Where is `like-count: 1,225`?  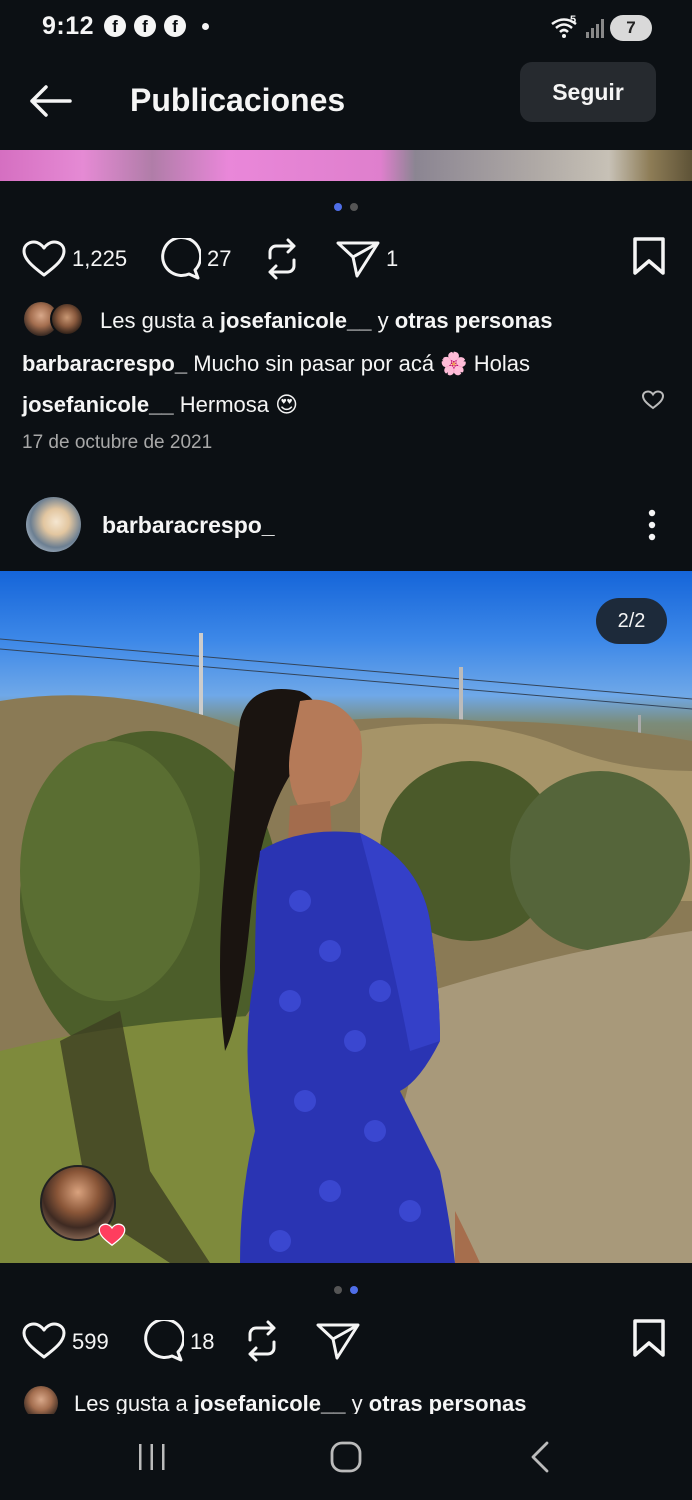
like-count: 1,225 is located at coordinates (99, 259).